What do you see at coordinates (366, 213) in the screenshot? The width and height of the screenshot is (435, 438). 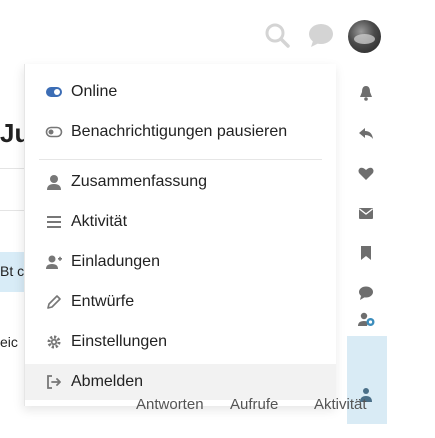 I see `envelope-icon` at bounding box center [366, 213].